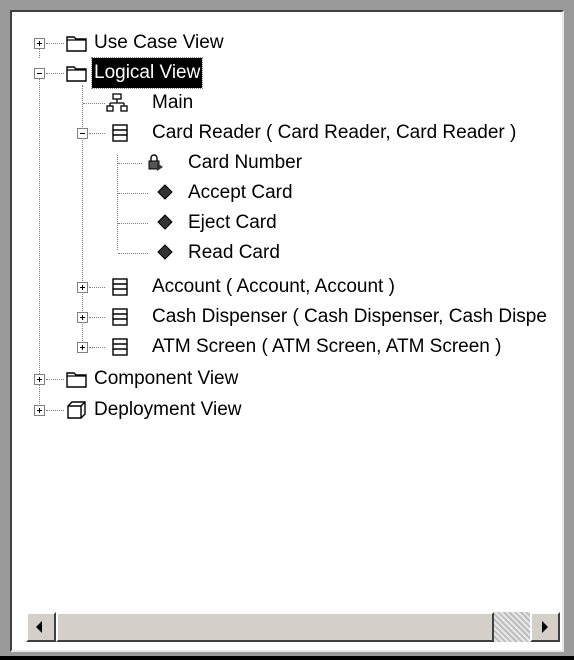 The image size is (574, 660). Describe the element at coordinates (166, 379) in the screenshot. I see `tree-node-label: Component View` at that location.